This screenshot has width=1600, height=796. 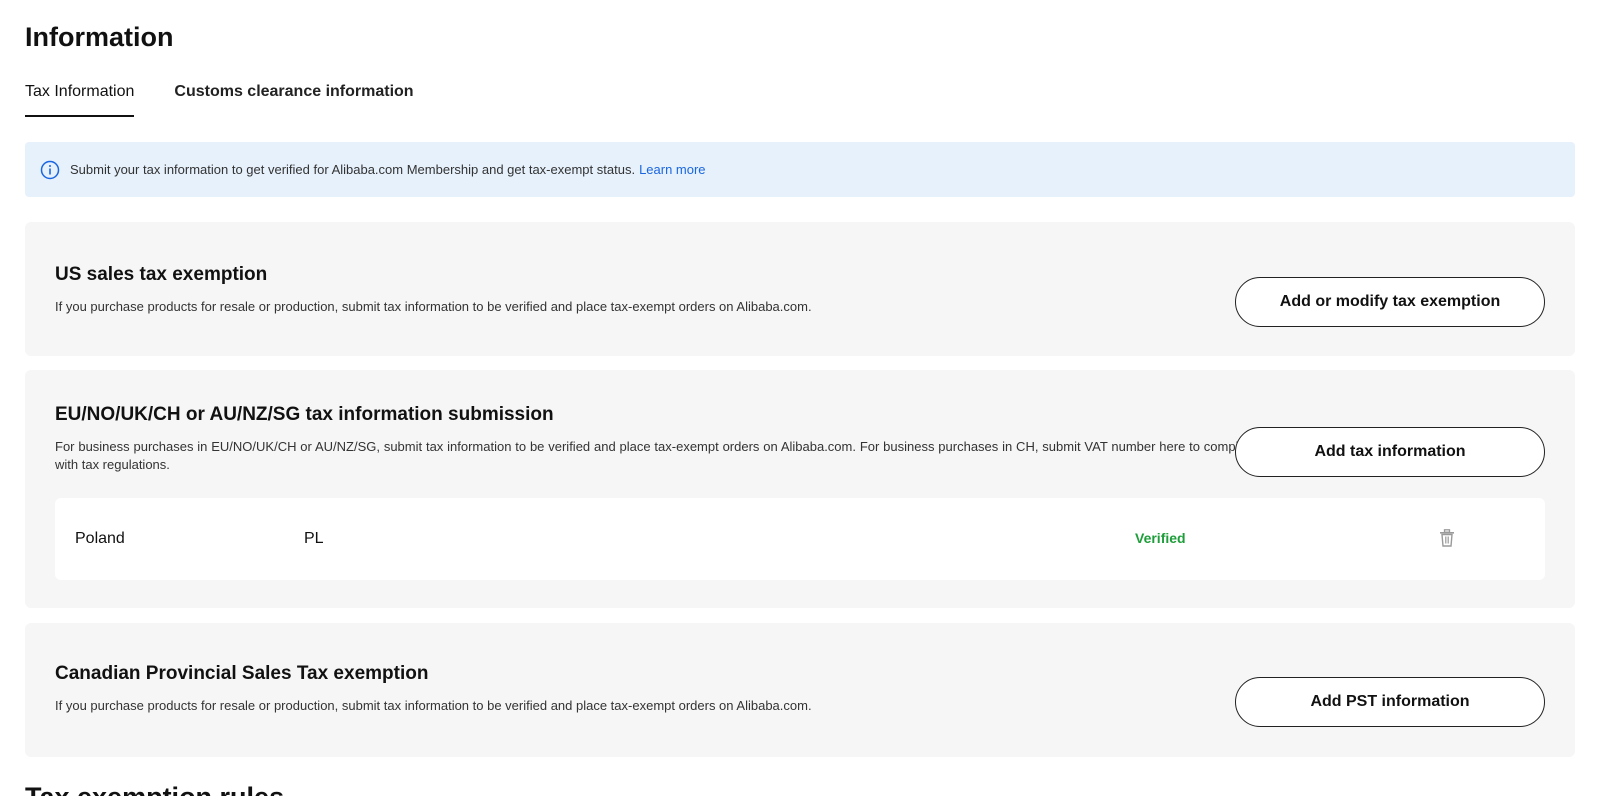 I want to click on row-country: Poland, so click(x=100, y=538).